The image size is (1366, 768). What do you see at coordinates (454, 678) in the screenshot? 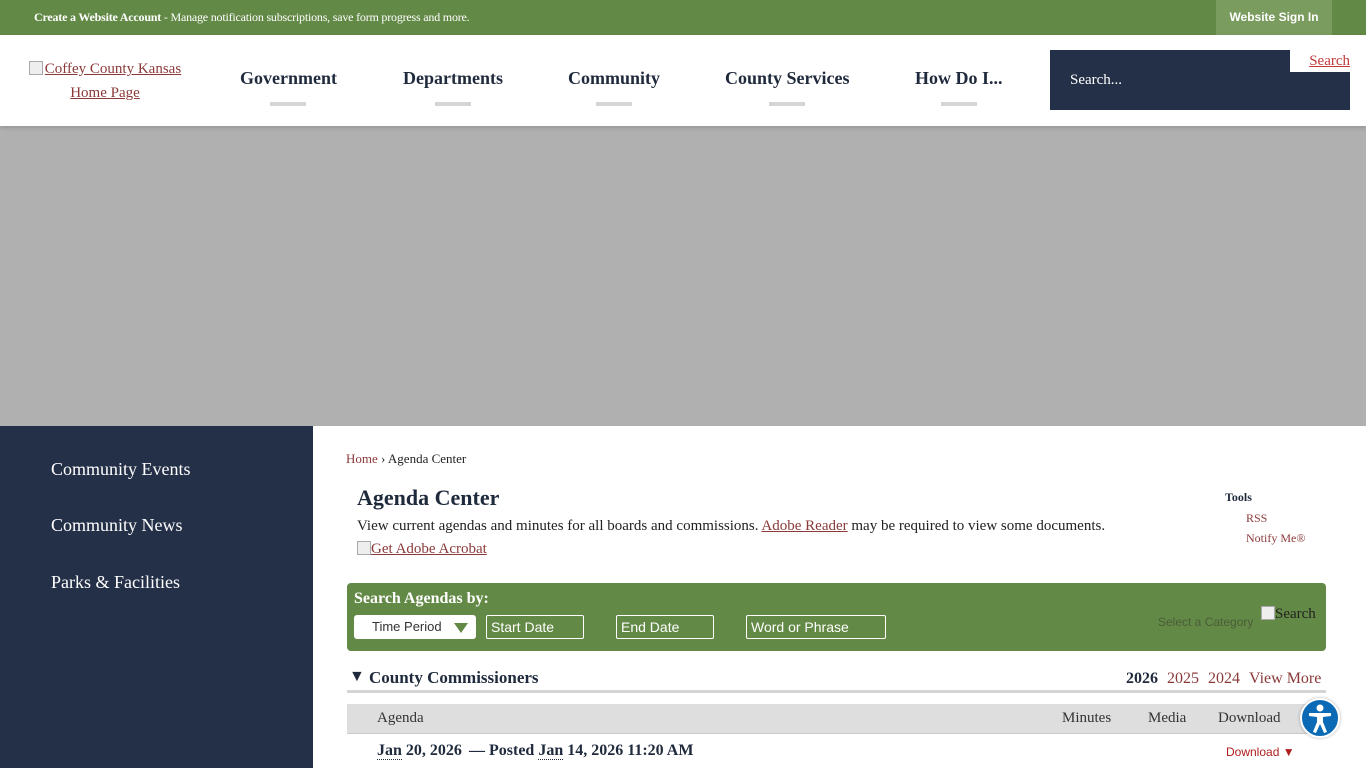
I see `agenda-group-name: County Commissioners` at bounding box center [454, 678].